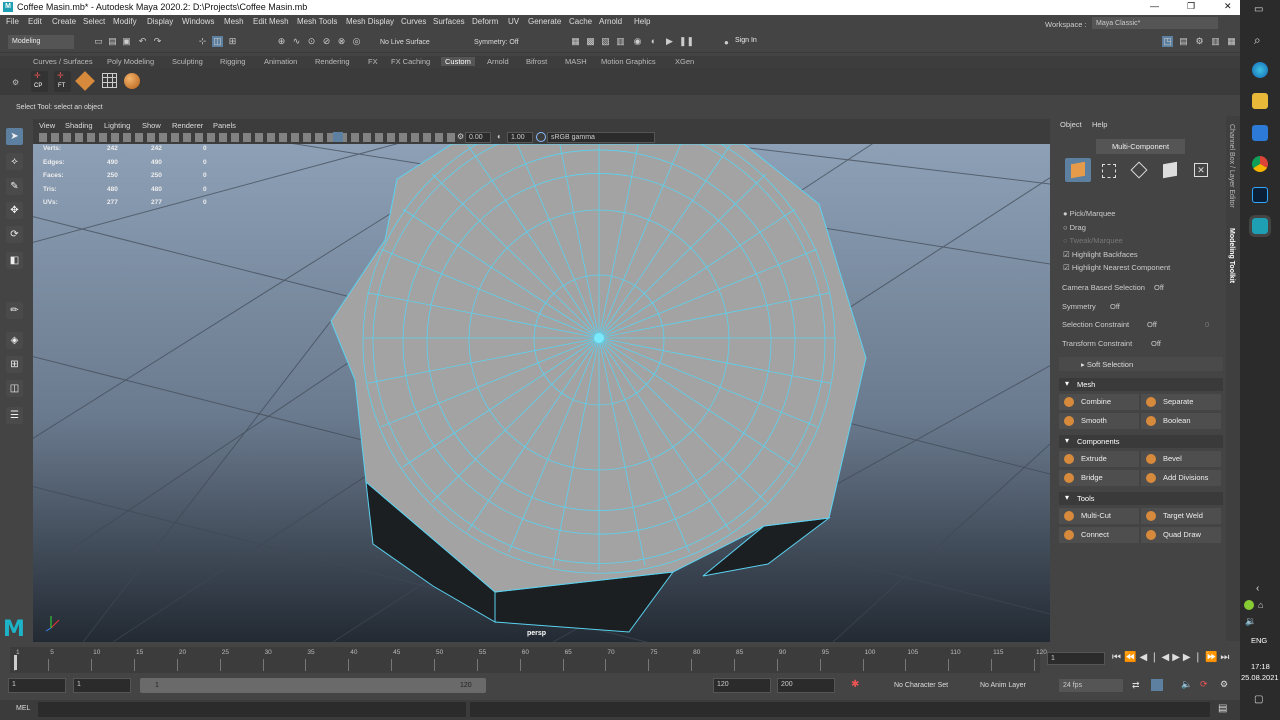 The height and width of the screenshot is (720, 1280). What do you see at coordinates (590, 41) in the screenshot?
I see `render-frame-icon: ▩` at bounding box center [590, 41].